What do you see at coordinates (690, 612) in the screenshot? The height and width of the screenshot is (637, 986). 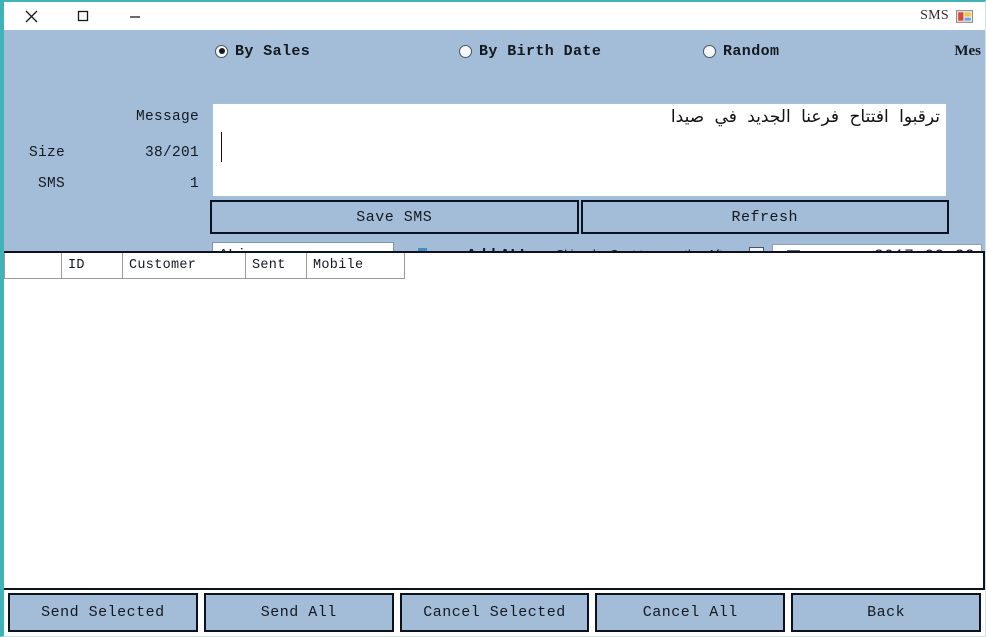 I see `cancel-all-button: Cancel All` at bounding box center [690, 612].